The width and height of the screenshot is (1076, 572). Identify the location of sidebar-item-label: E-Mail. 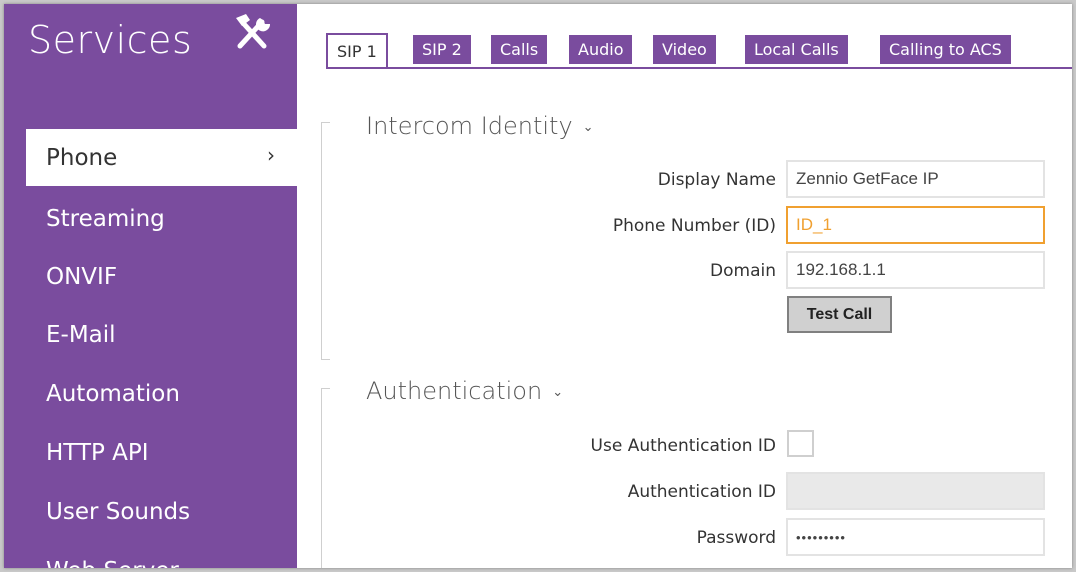
(81, 334).